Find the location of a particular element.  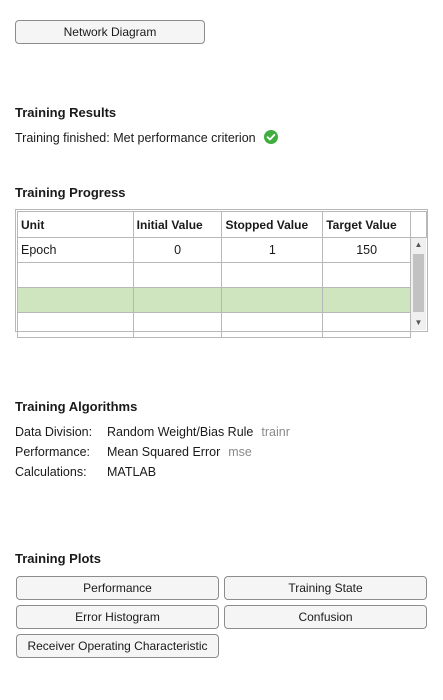

cell-stopped-value: 1 is located at coordinates (272, 250).